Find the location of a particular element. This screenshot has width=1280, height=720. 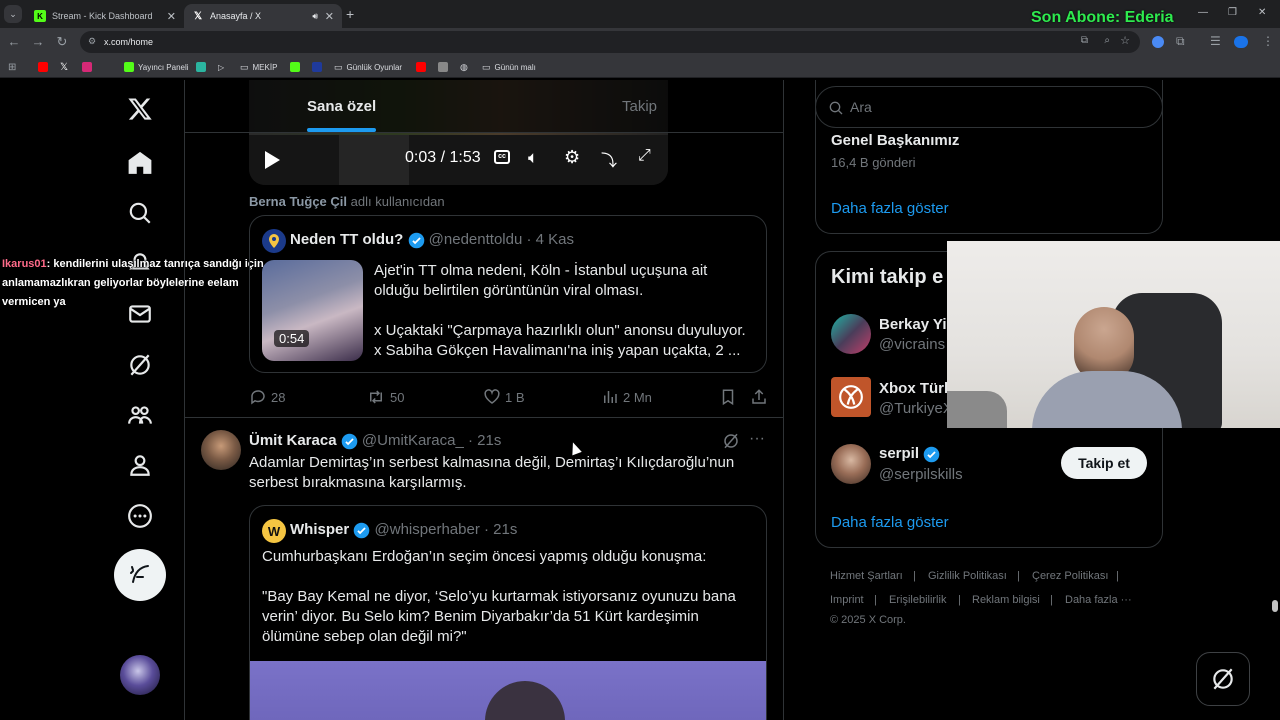

follow-suggestion: serpil @serpilskills Takip et is located at coordinates (991, 464).